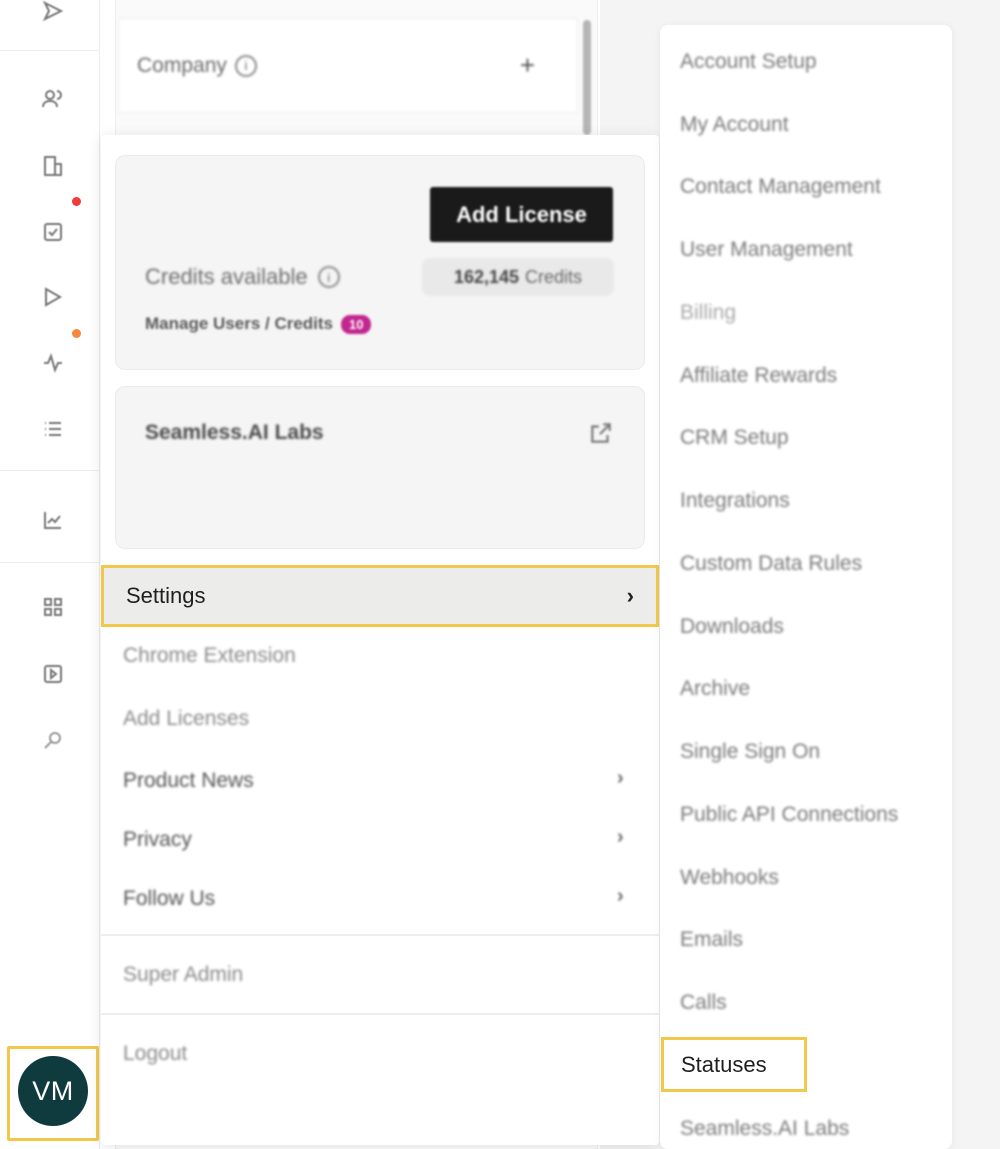 This screenshot has height=1149, width=1000. I want to click on submenu-item-downloads: Downloads, so click(732, 627).